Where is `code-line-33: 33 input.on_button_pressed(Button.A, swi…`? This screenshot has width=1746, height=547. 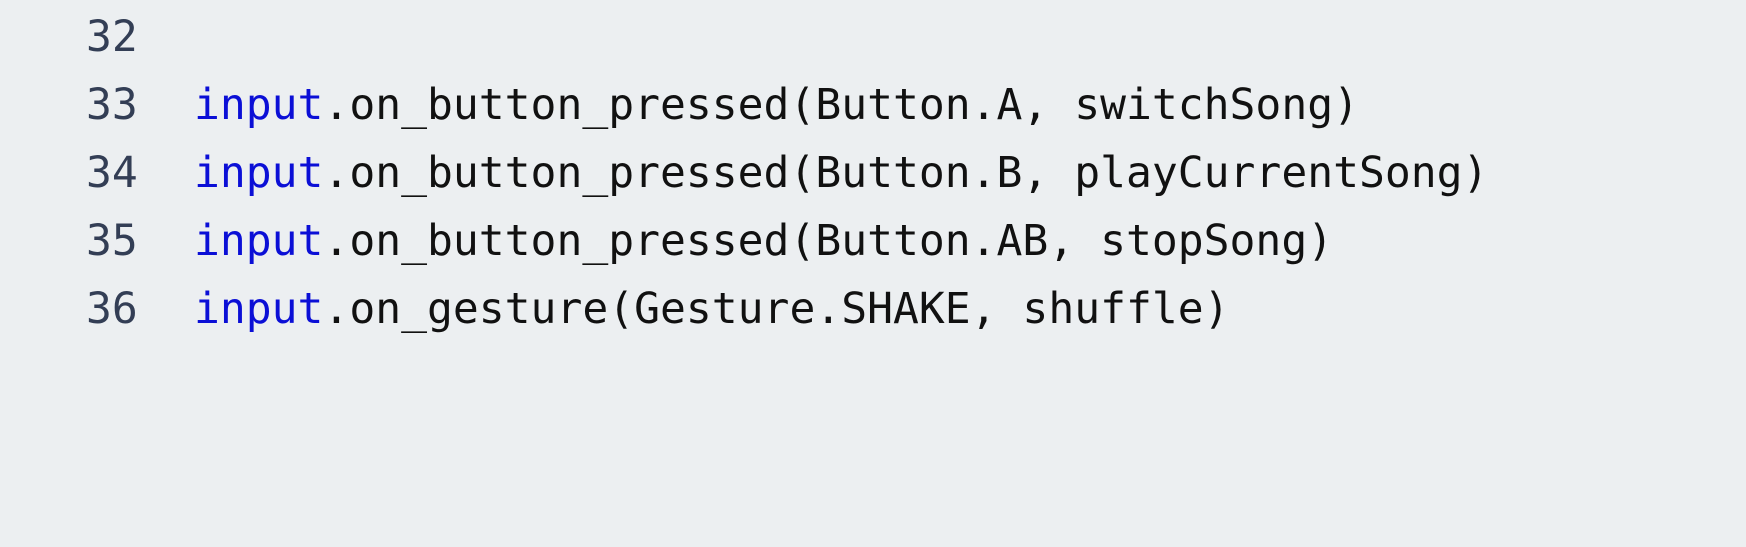 code-line-33: 33 input.on_button_pressed(Button.A, swi… is located at coordinates (873, 105).